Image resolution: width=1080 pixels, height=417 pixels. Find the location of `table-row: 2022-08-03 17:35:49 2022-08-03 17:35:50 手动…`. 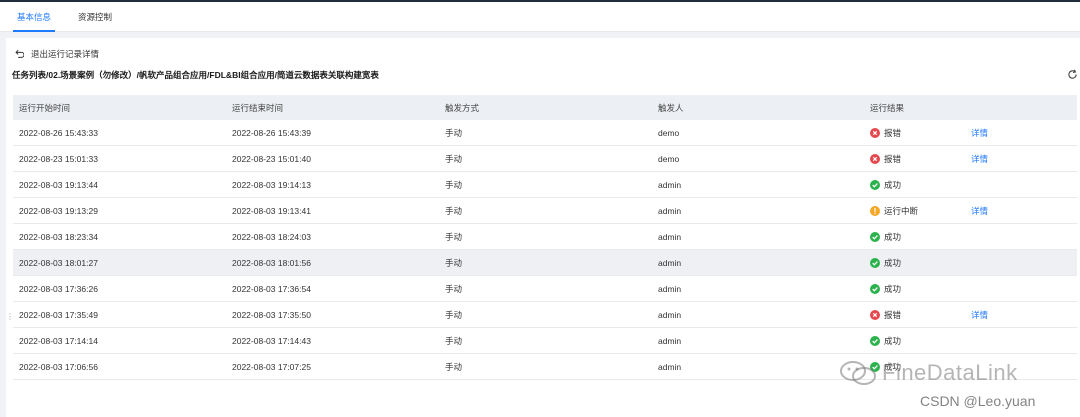

table-row: 2022-08-03 17:35:49 2022-08-03 17:35:50 手动… is located at coordinates (545, 315).